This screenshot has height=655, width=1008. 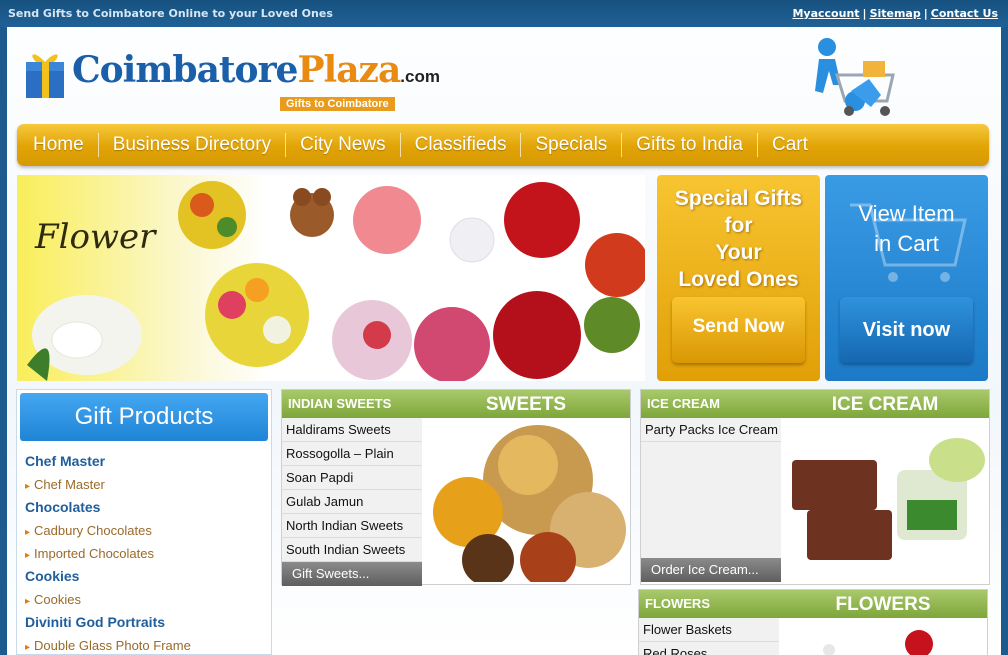 What do you see at coordinates (145, 461) in the screenshot?
I see `sidebar-category: Chef Master` at bounding box center [145, 461].